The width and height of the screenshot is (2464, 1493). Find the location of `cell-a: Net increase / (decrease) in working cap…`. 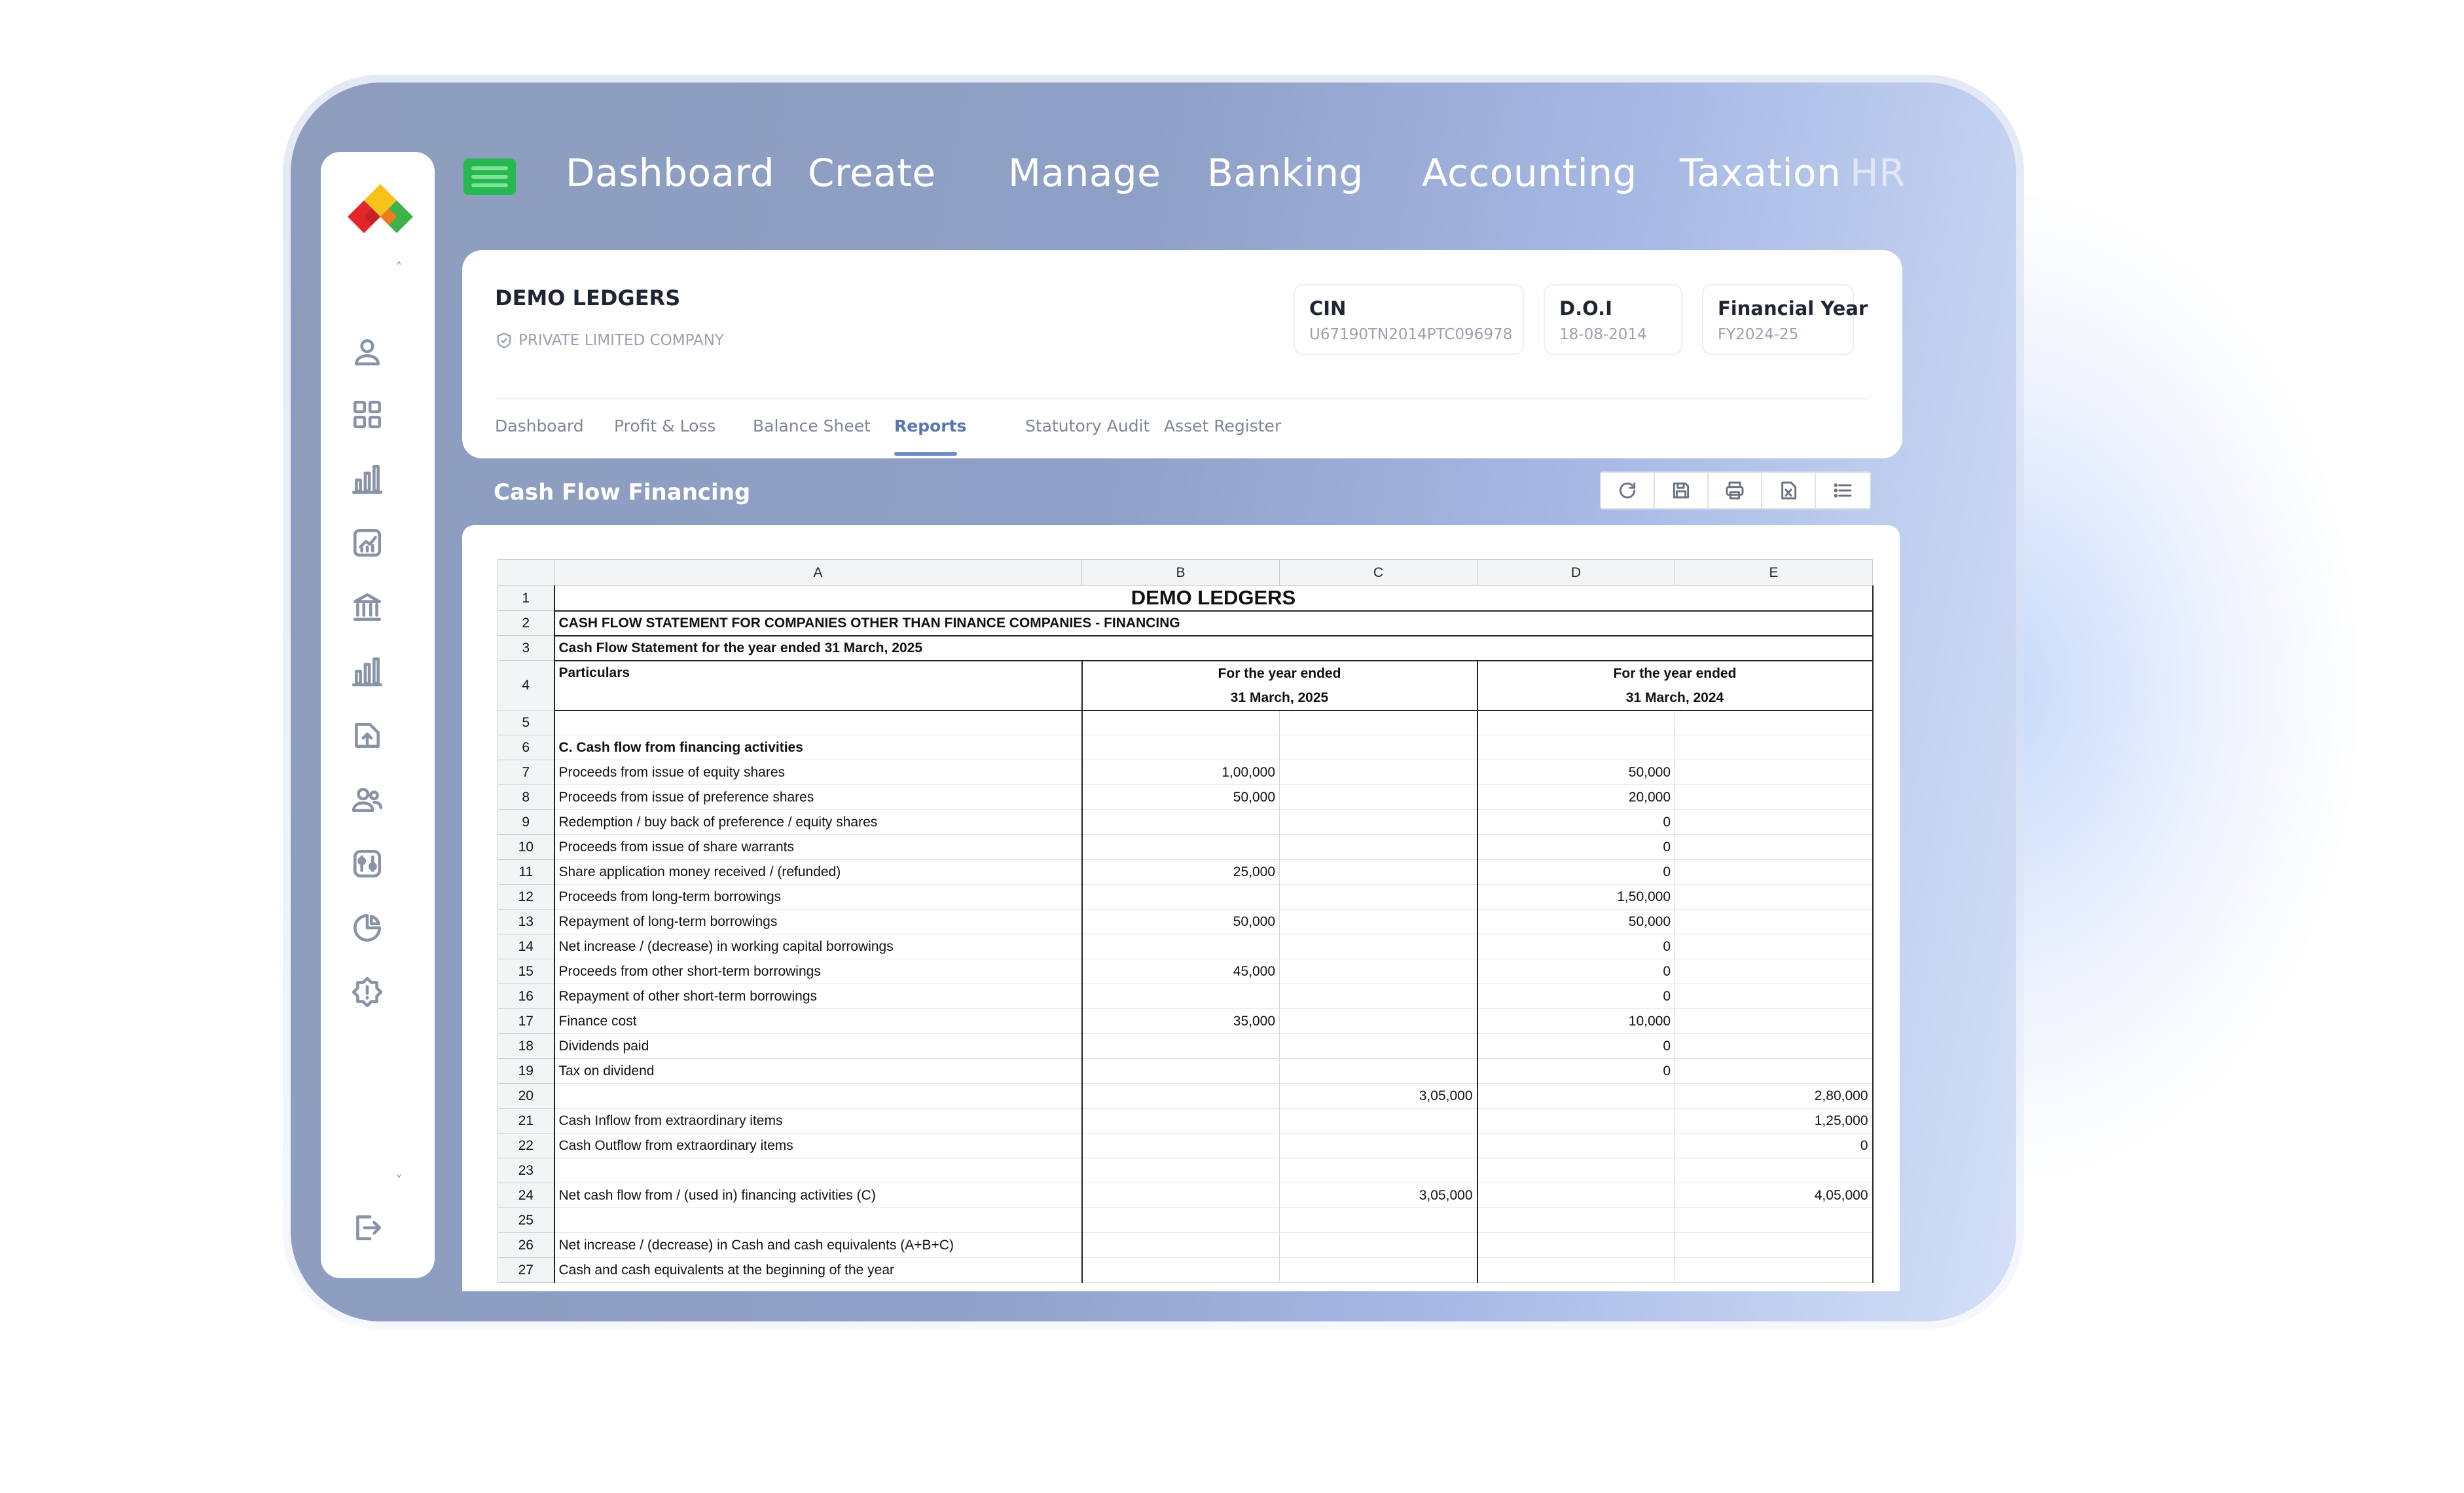

cell-a: Net increase / (decrease) in working cap… is located at coordinates (818, 946).